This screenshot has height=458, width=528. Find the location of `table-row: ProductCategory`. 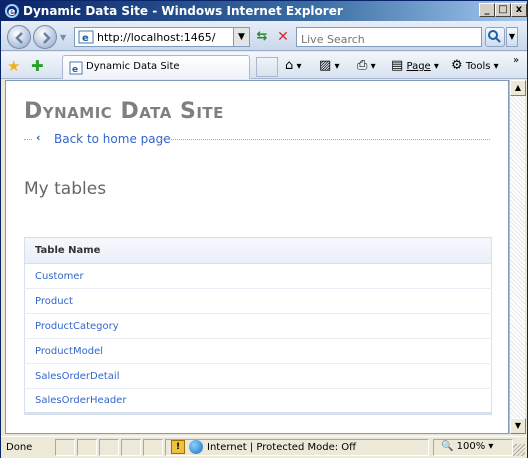

table-row: ProductCategory is located at coordinates (258, 326).